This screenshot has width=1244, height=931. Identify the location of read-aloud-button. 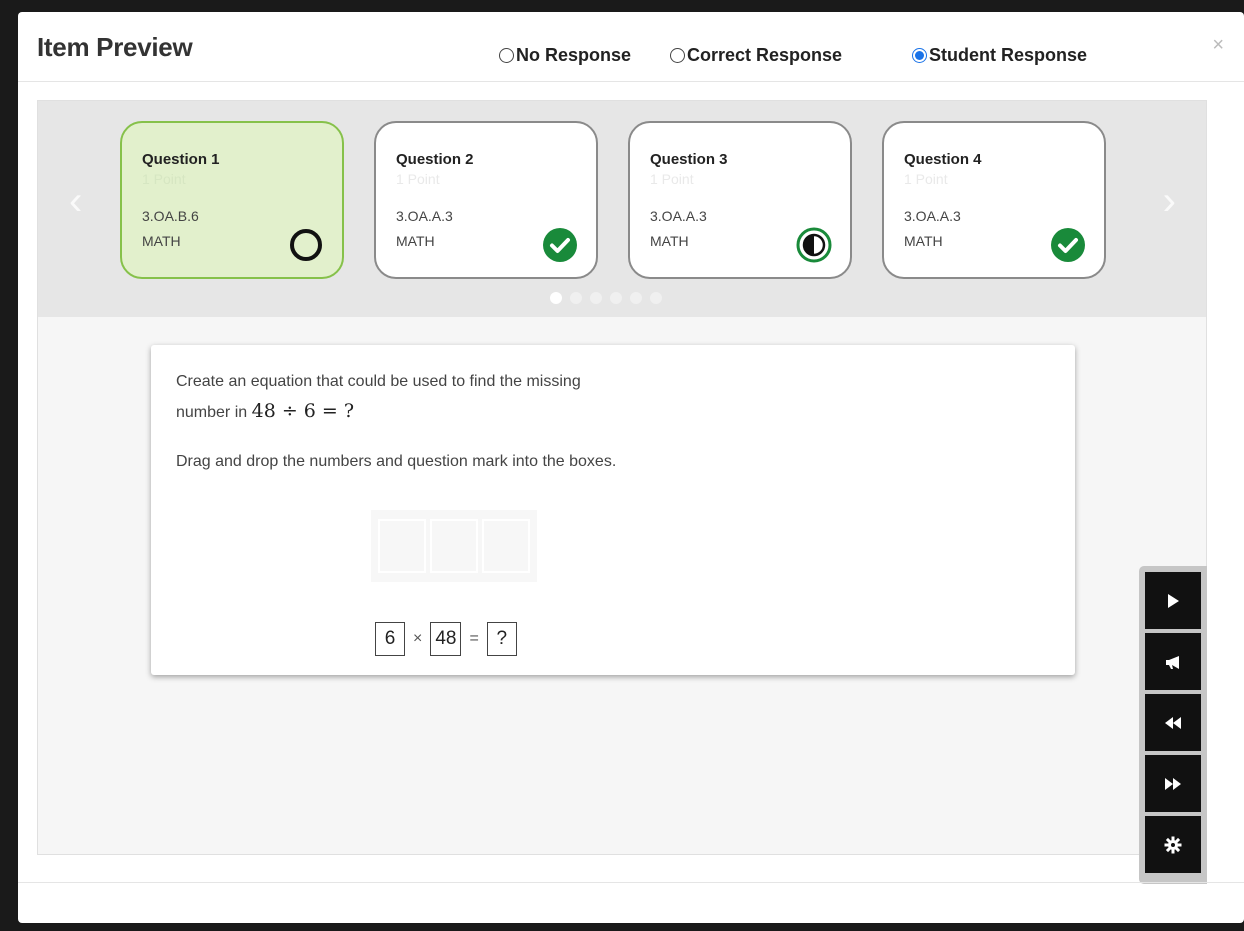
(1173, 661).